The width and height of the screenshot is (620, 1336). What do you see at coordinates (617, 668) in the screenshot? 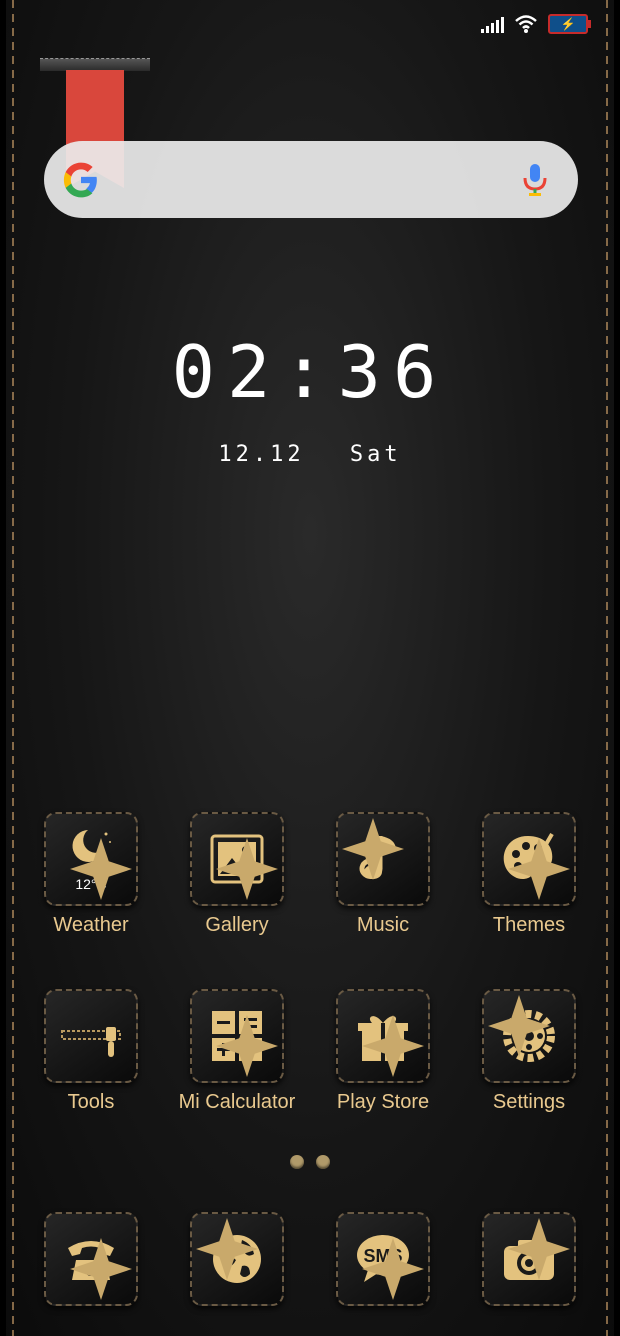
I see `leather-edge-right` at bounding box center [617, 668].